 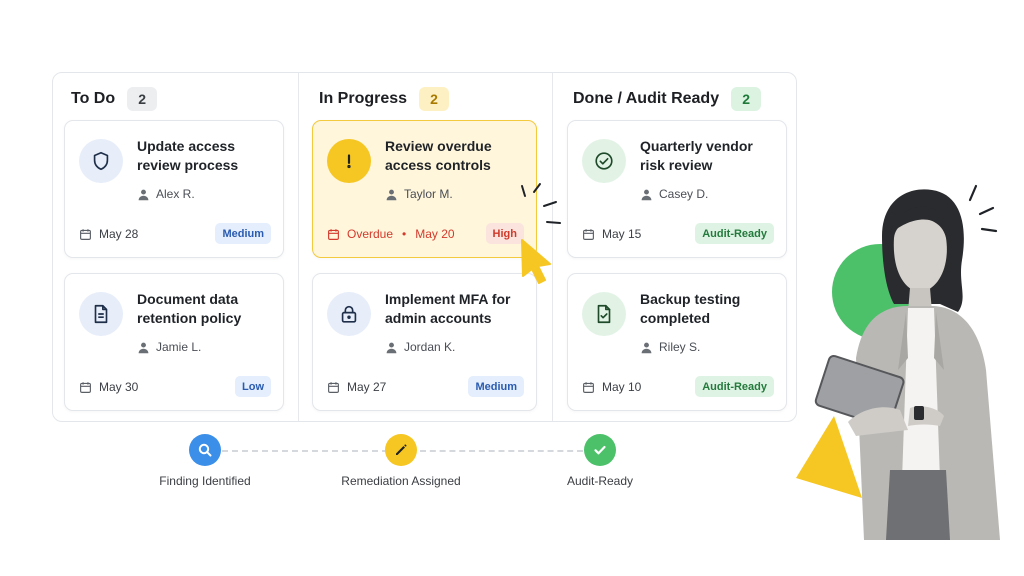 What do you see at coordinates (101, 161) in the screenshot?
I see `shield-icon` at bounding box center [101, 161].